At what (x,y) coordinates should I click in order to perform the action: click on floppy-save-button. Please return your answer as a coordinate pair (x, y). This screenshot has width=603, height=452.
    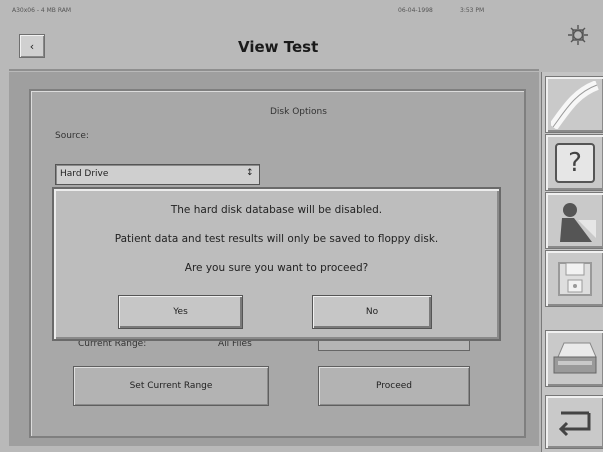
    Looking at the image, I should click on (574, 278).